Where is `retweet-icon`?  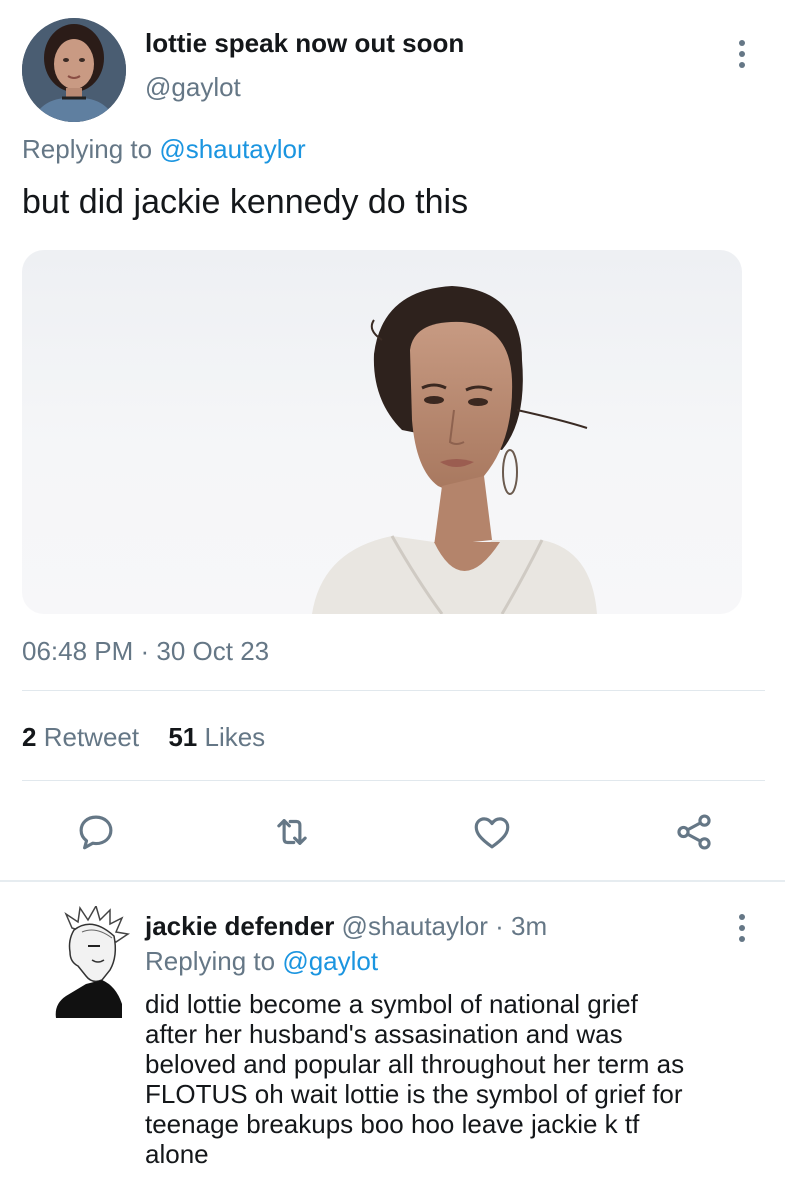 retweet-icon is located at coordinates (292, 832).